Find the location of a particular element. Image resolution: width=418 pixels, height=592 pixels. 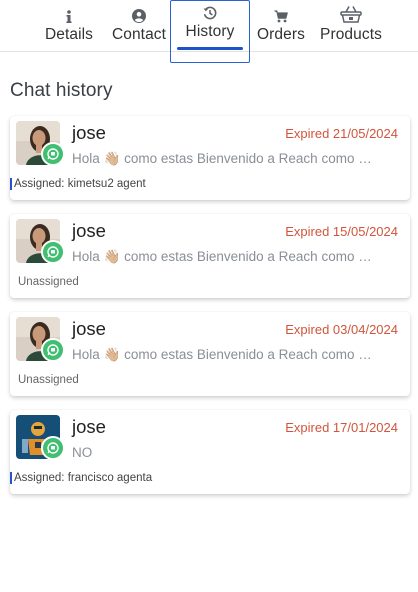

info-icon is located at coordinates (69, 12).